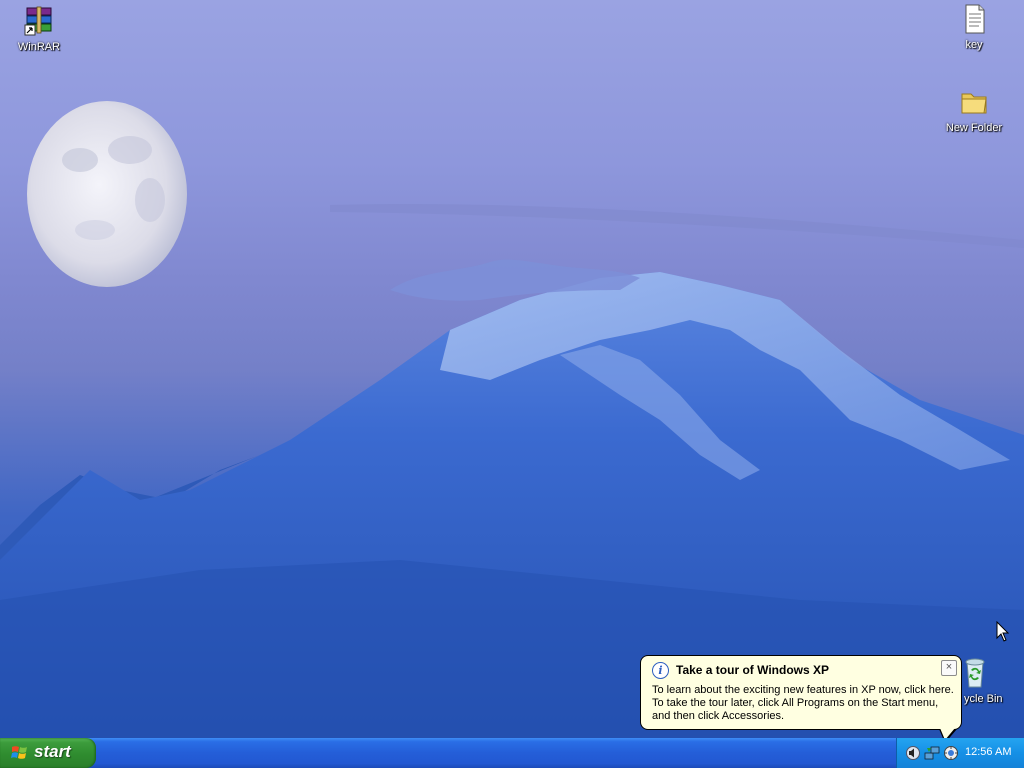 This screenshot has height=768, width=1024. I want to click on balloon-title: Take a tour of Windows XP, so click(753, 670).